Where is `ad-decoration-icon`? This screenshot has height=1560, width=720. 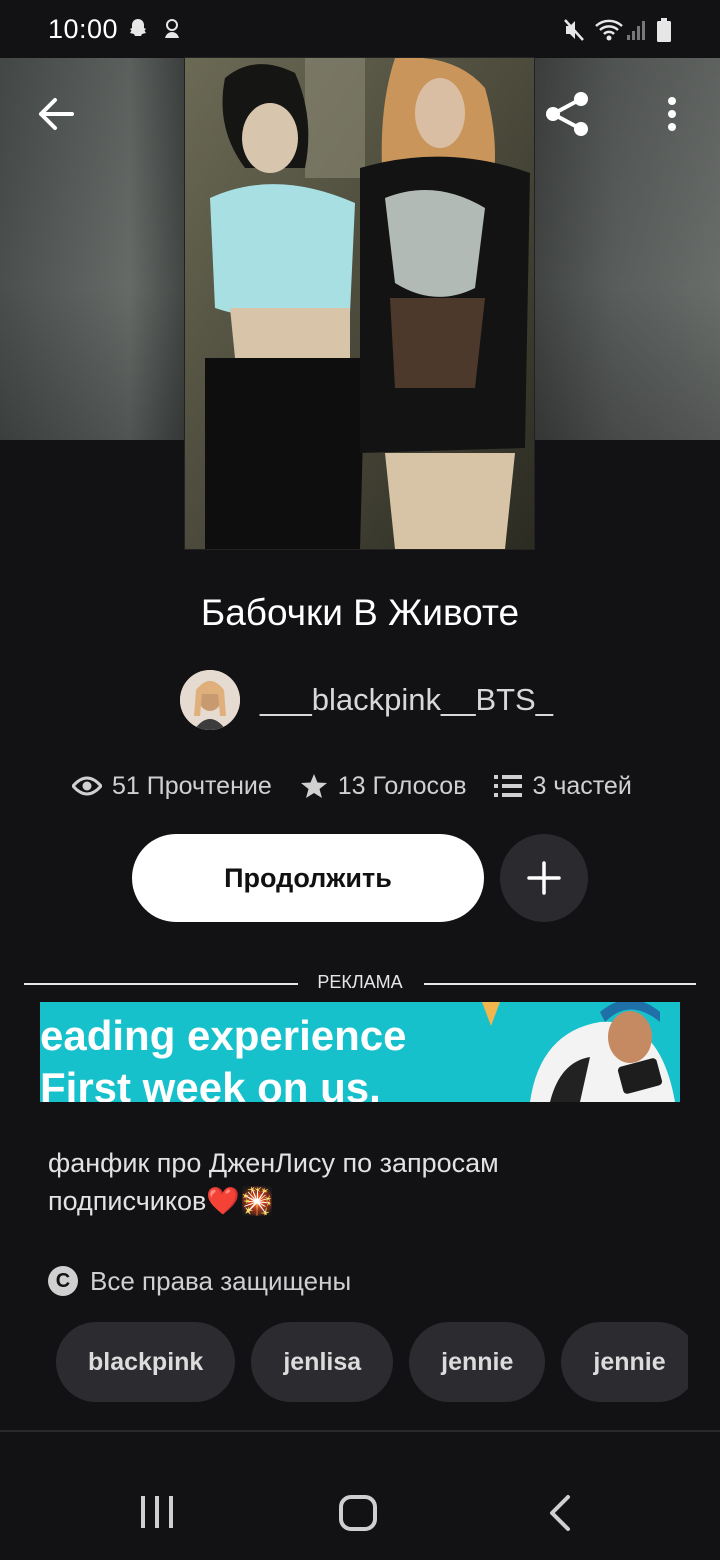
ad-decoration-icon is located at coordinates (491, 1014).